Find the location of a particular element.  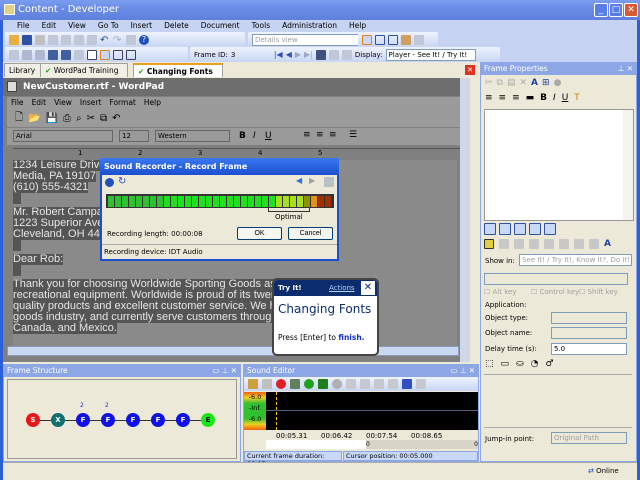

view-select: Details view is located at coordinates (305, 39).